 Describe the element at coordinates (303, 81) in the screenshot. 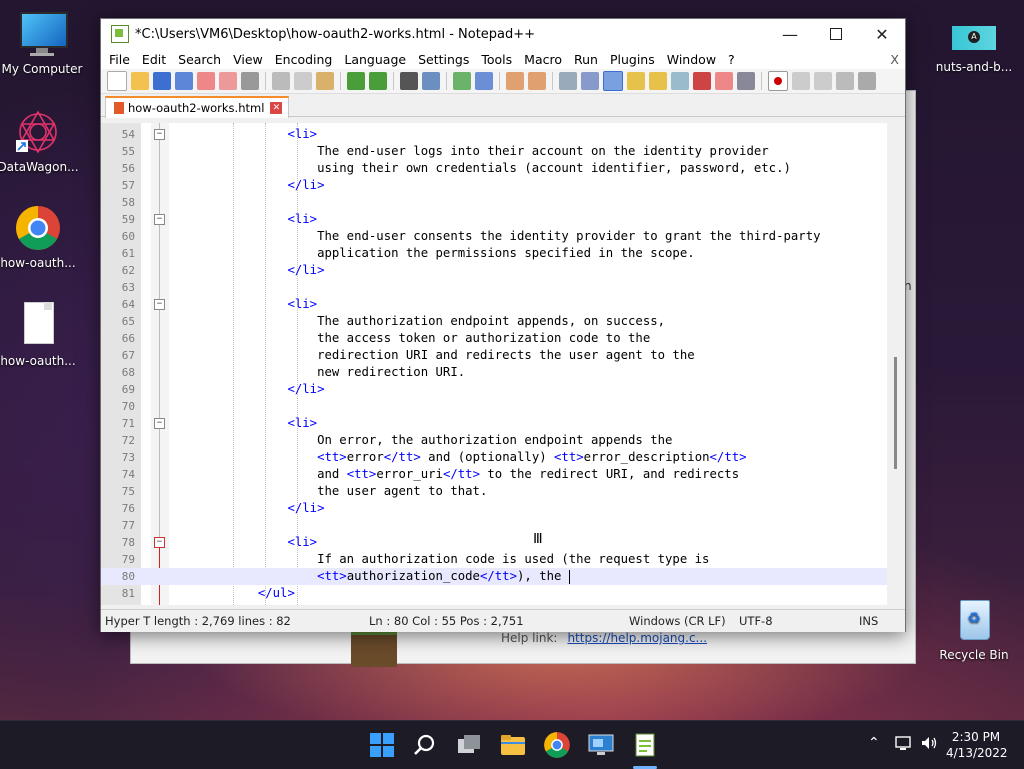

I see `copy-icon` at that location.